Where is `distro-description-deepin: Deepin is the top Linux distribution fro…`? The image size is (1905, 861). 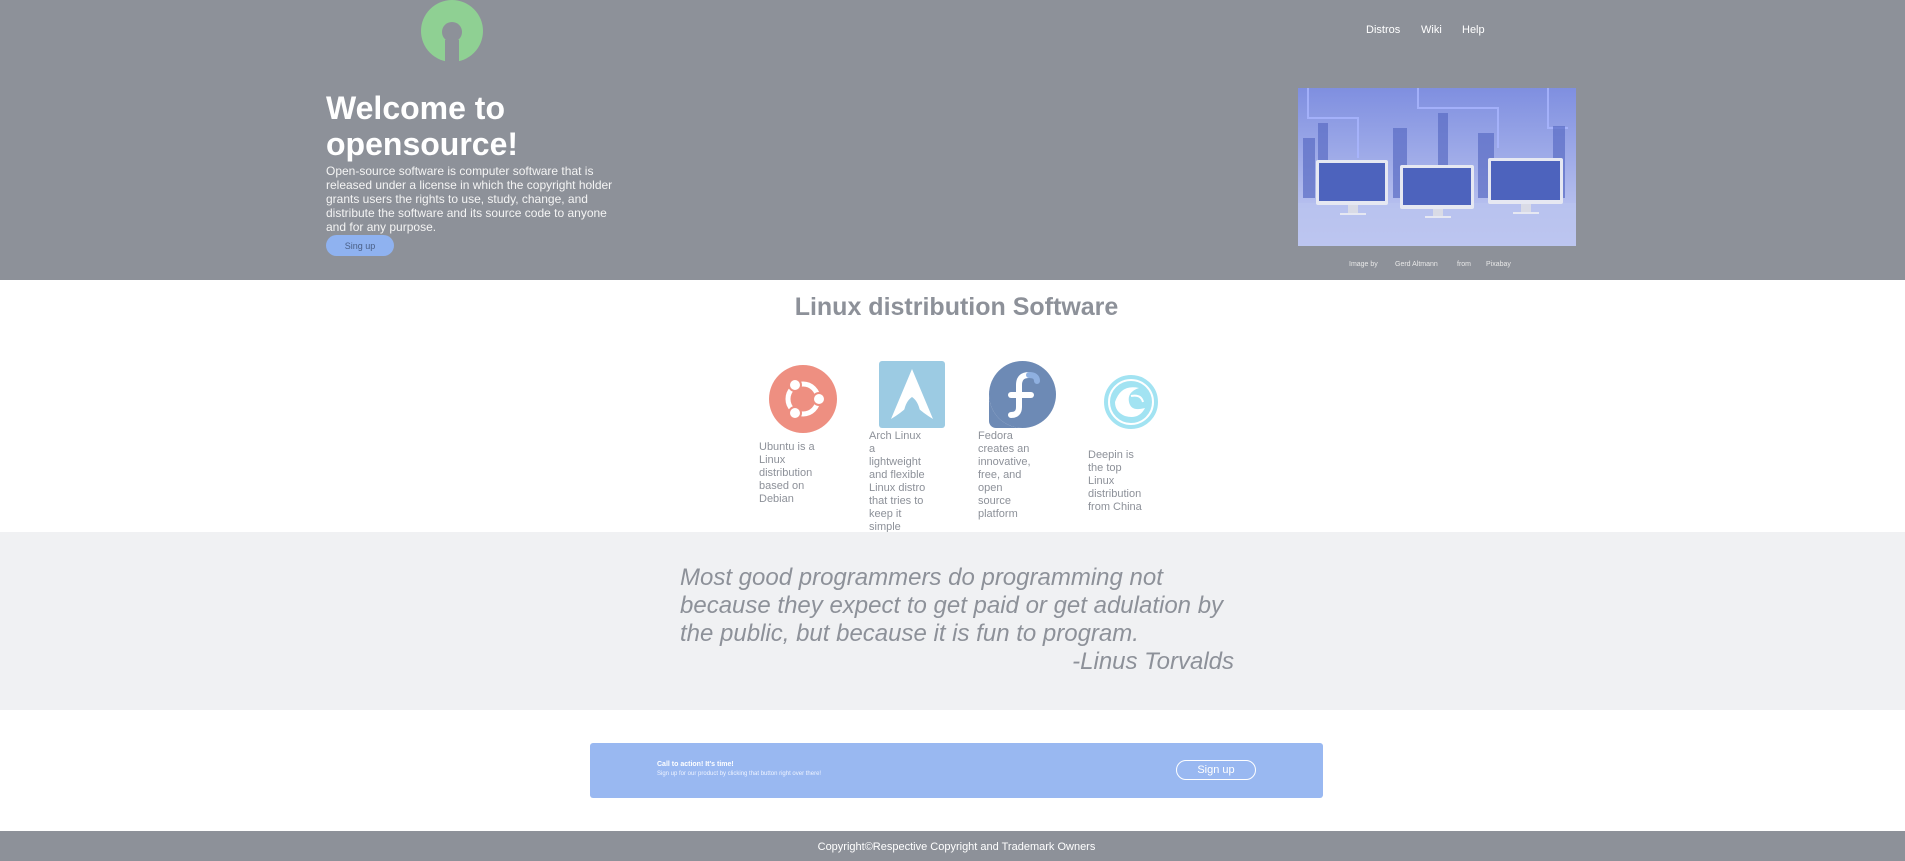
distro-description-deepin: Deepin is the top Linux distribution fro… is located at coordinates (1115, 481).